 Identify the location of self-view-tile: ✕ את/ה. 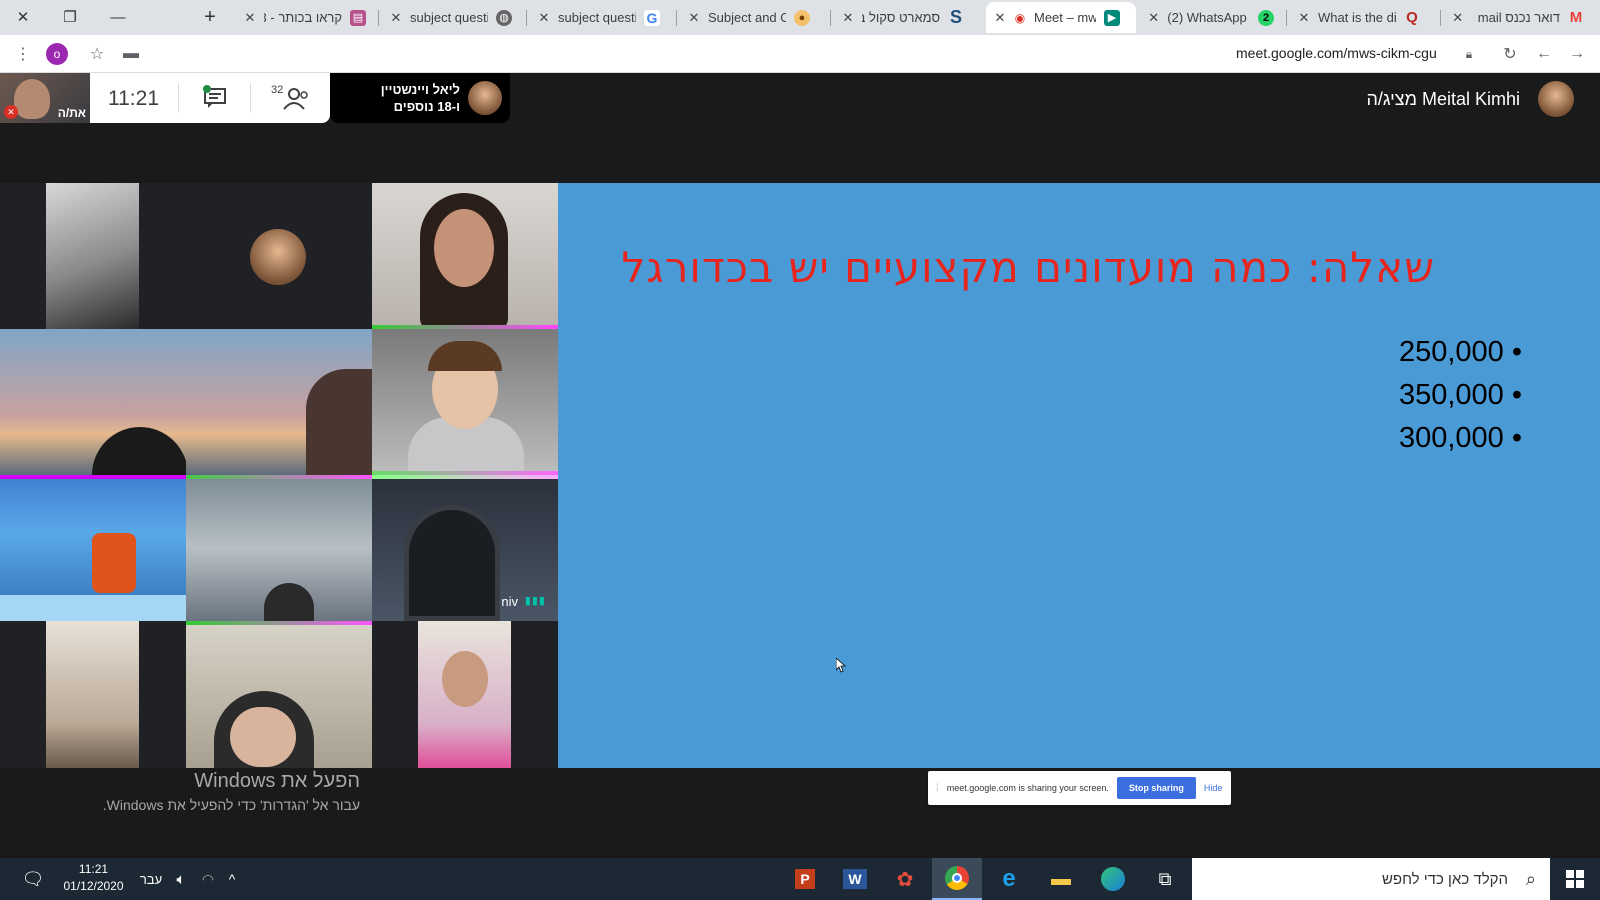
(45, 98).